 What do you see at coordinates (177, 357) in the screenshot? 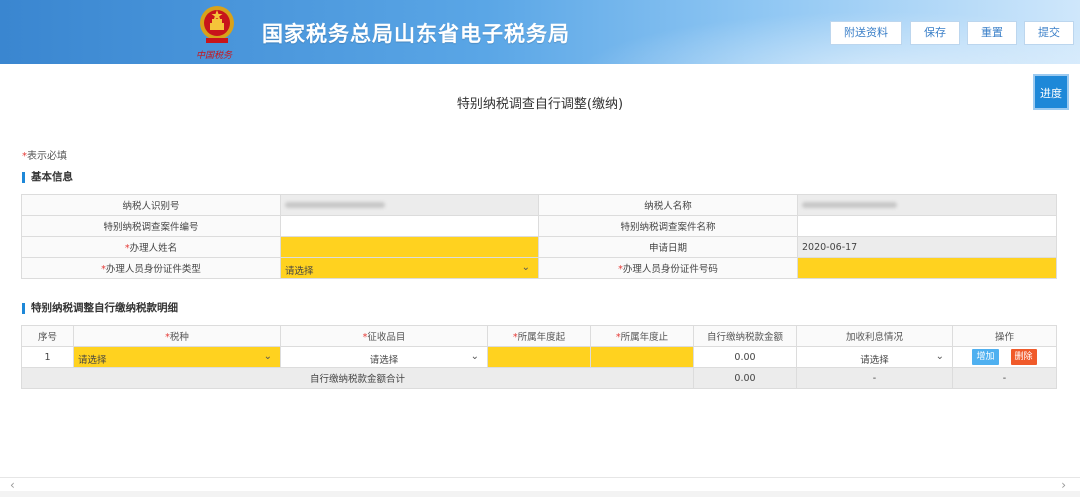
I see `tax-type-select: 请选择 ⌄` at bounding box center [177, 357].